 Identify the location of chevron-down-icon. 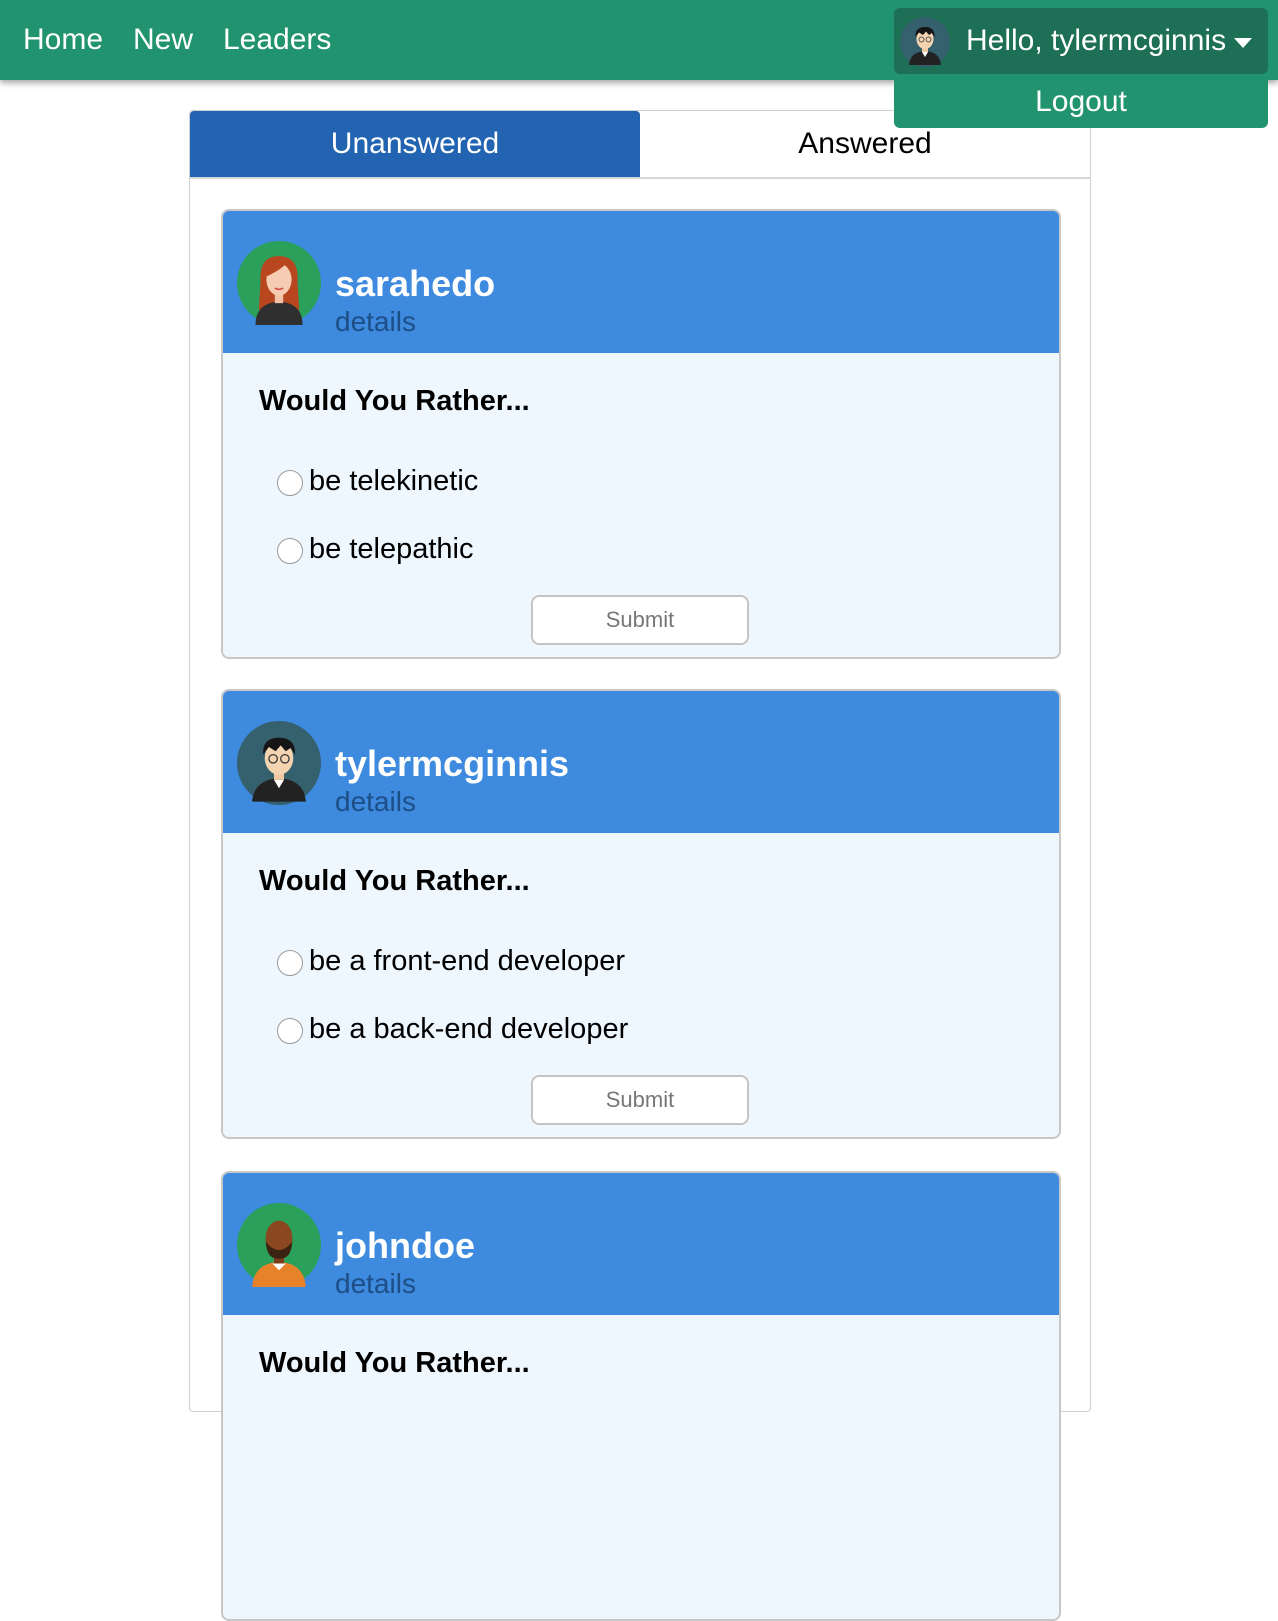
(1243, 43).